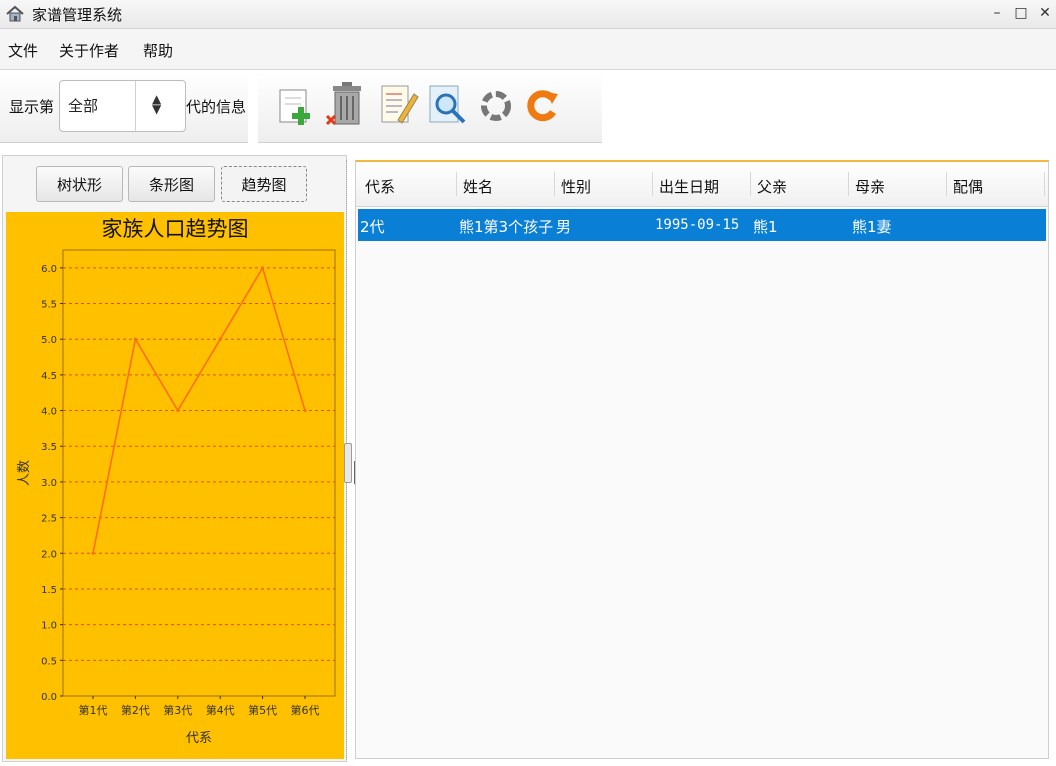 This screenshot has width=1056, height=766. Describe the element at coordinates (305, 710) in the screenshot. I see `x-tick-label: 第6代` at that location.